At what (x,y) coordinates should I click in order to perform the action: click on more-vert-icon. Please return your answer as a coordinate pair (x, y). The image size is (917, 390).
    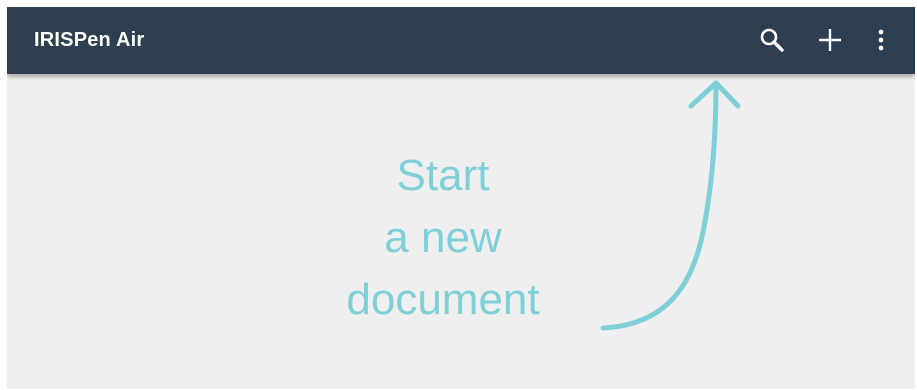
    Looking at the image, I should click on (881, 40).